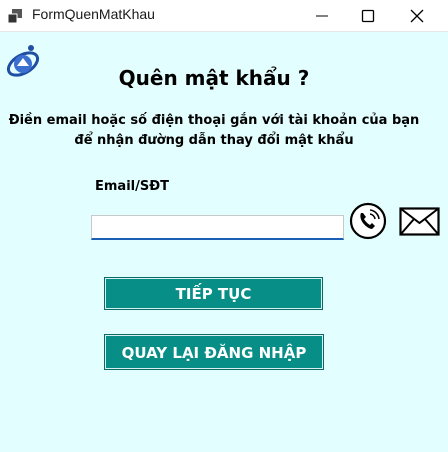 Image resolution: width=448 pixels, height=452 pixels. I want to click on close-button, so click(417, 15).